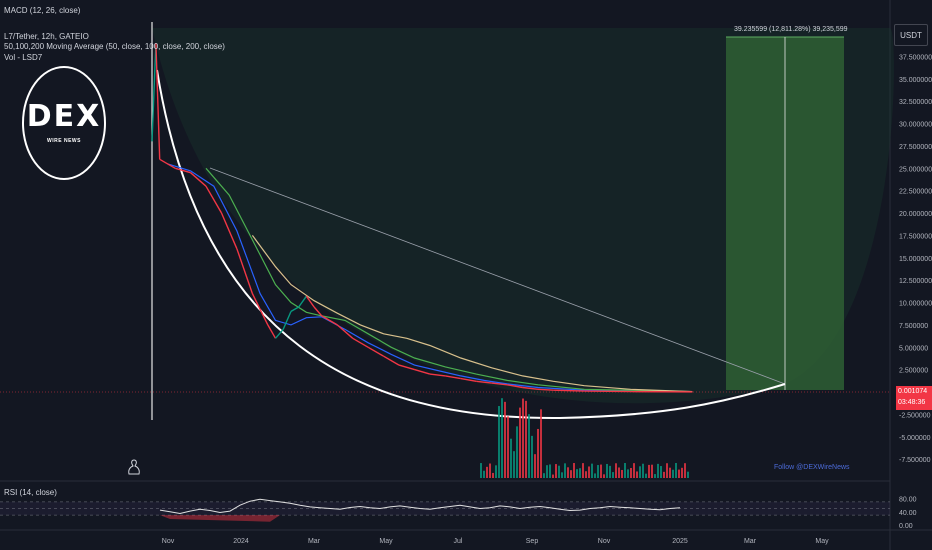 This screenshot has width=932, height=550. Describe the element at coordinates (914, 398) in the screenshot. I see `current-price-tag: 0.001074 03:48:36` at that location.